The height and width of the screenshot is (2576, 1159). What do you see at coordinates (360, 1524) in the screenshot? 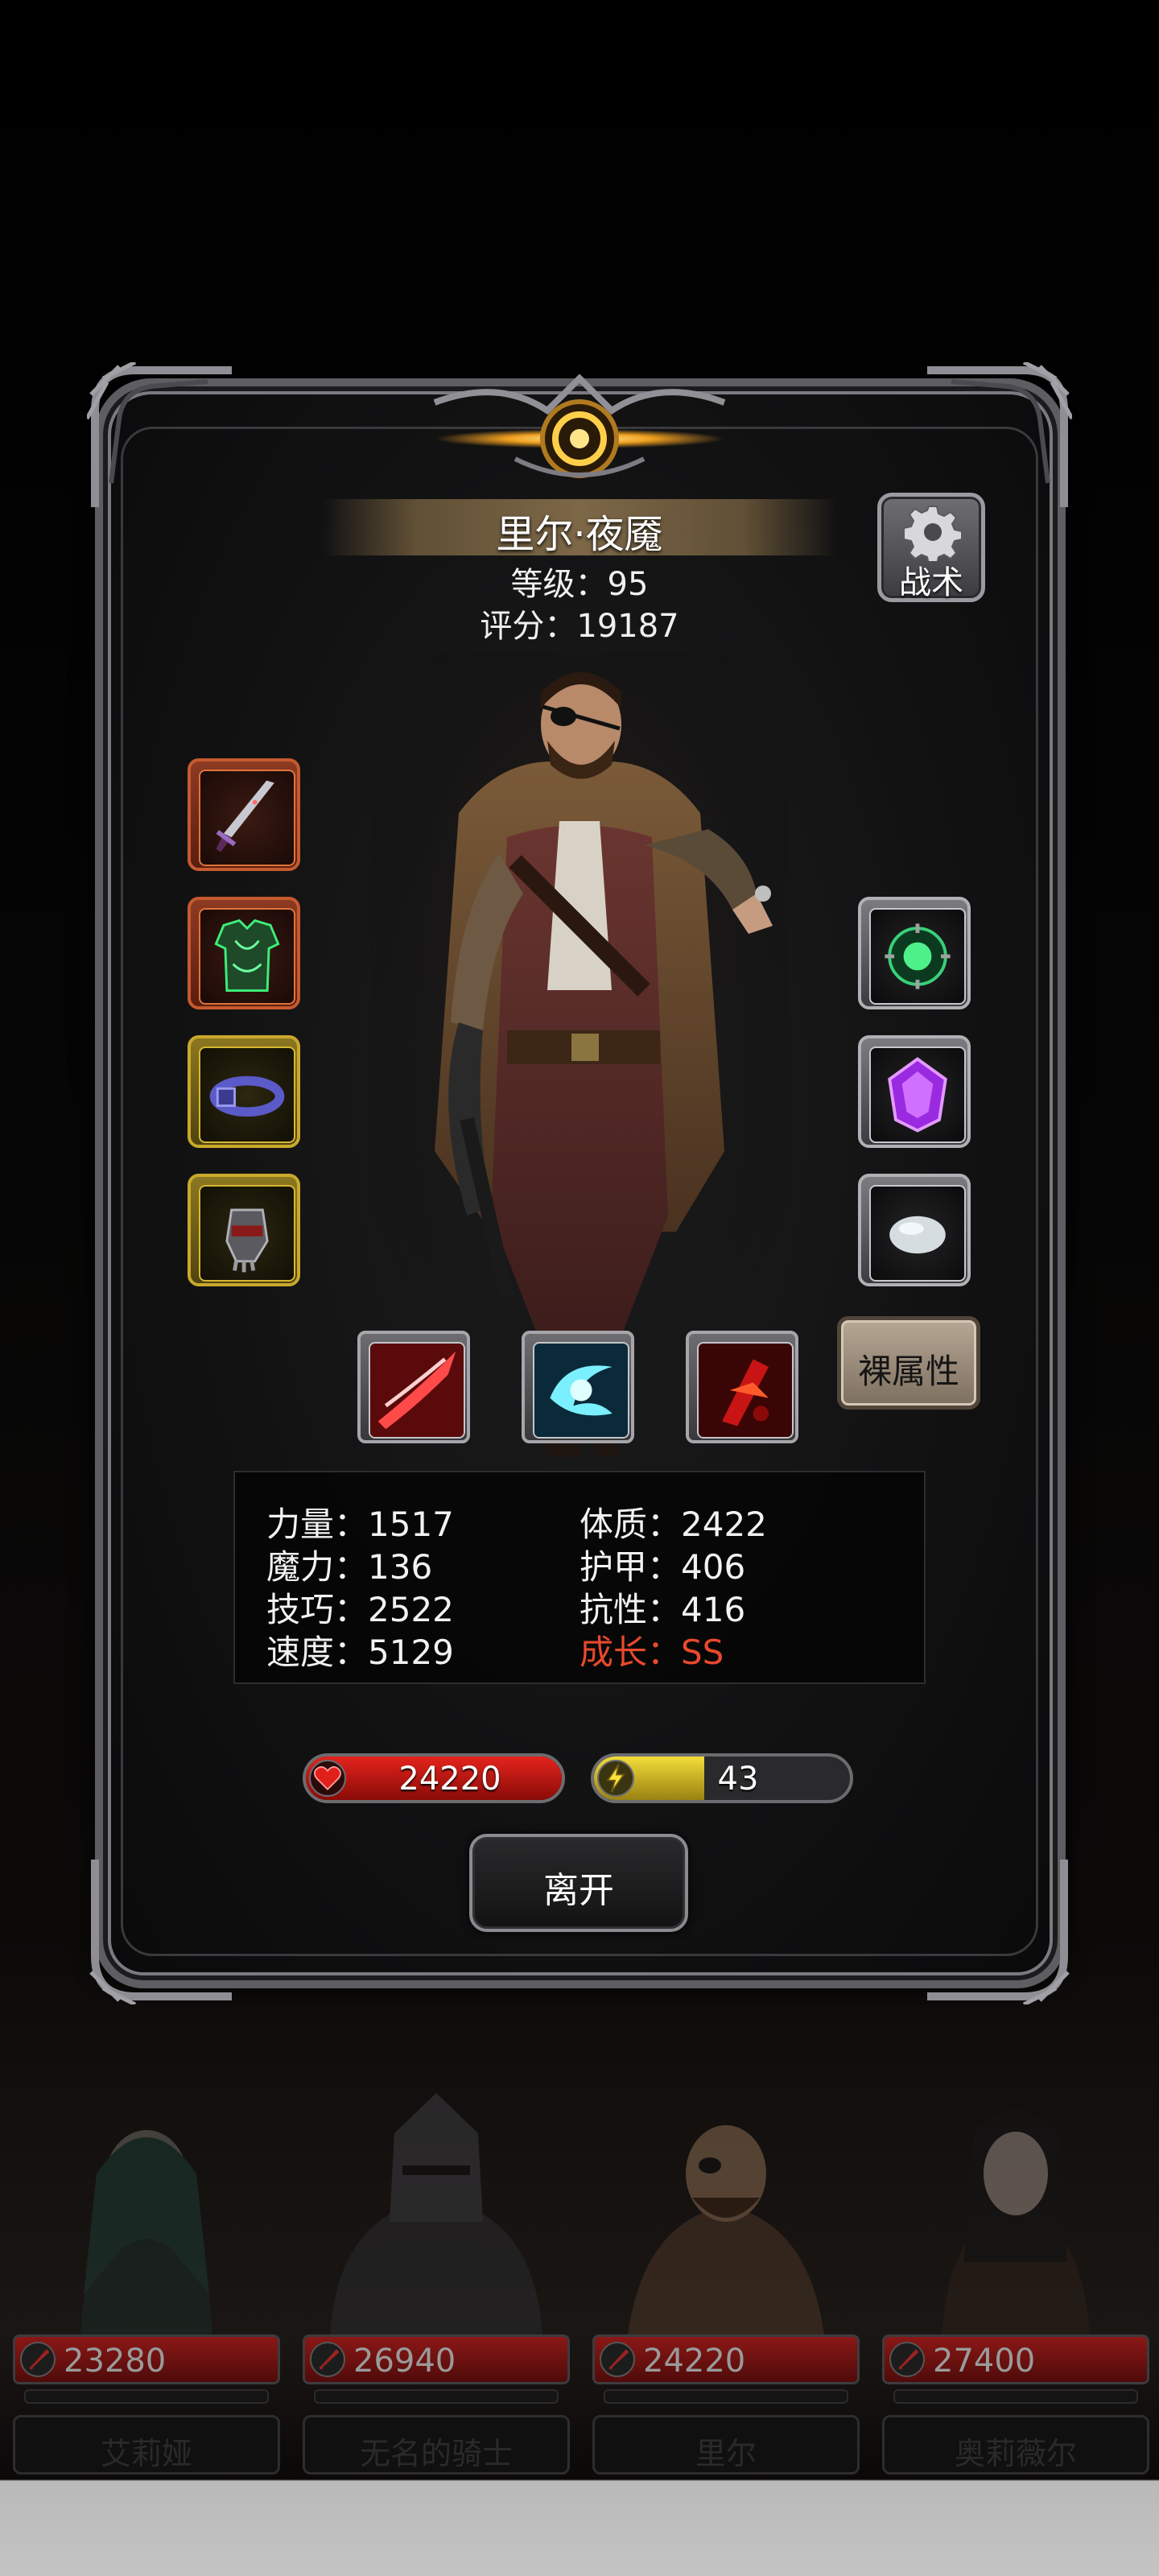
I see `stat-strength: 力量：1517` at bounding box center [360, 1524].